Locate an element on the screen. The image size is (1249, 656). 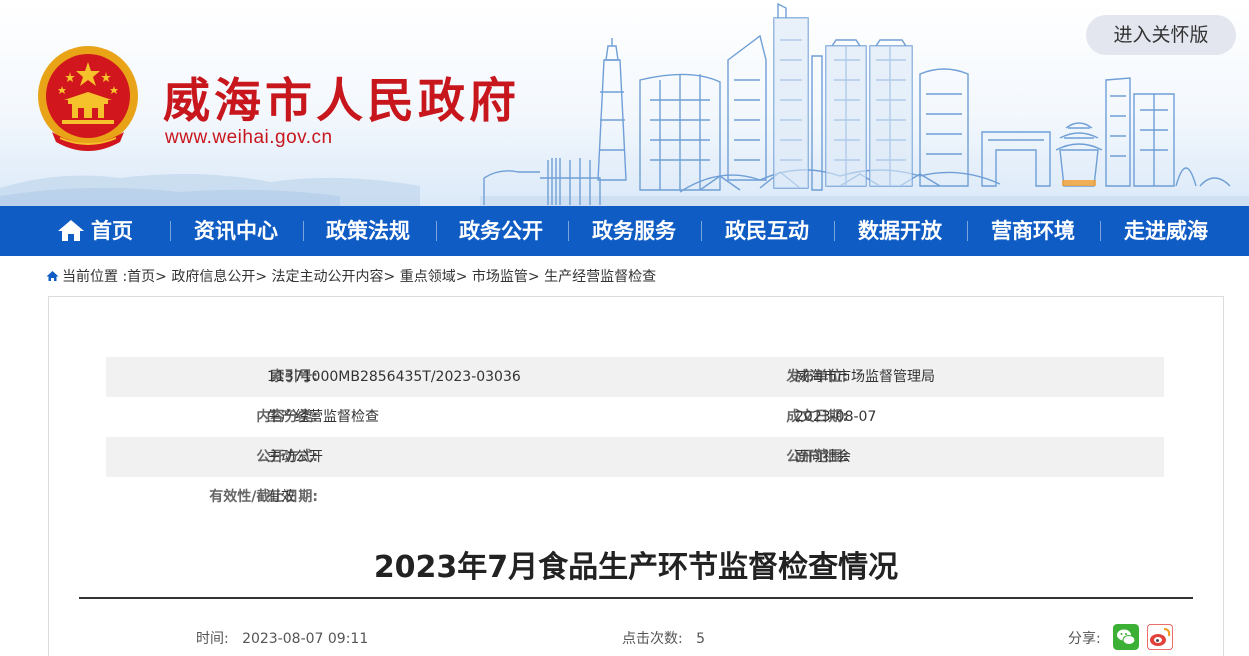
breadcrumb-item: 生产经营监督检查 is located at coordinates (600, 277).